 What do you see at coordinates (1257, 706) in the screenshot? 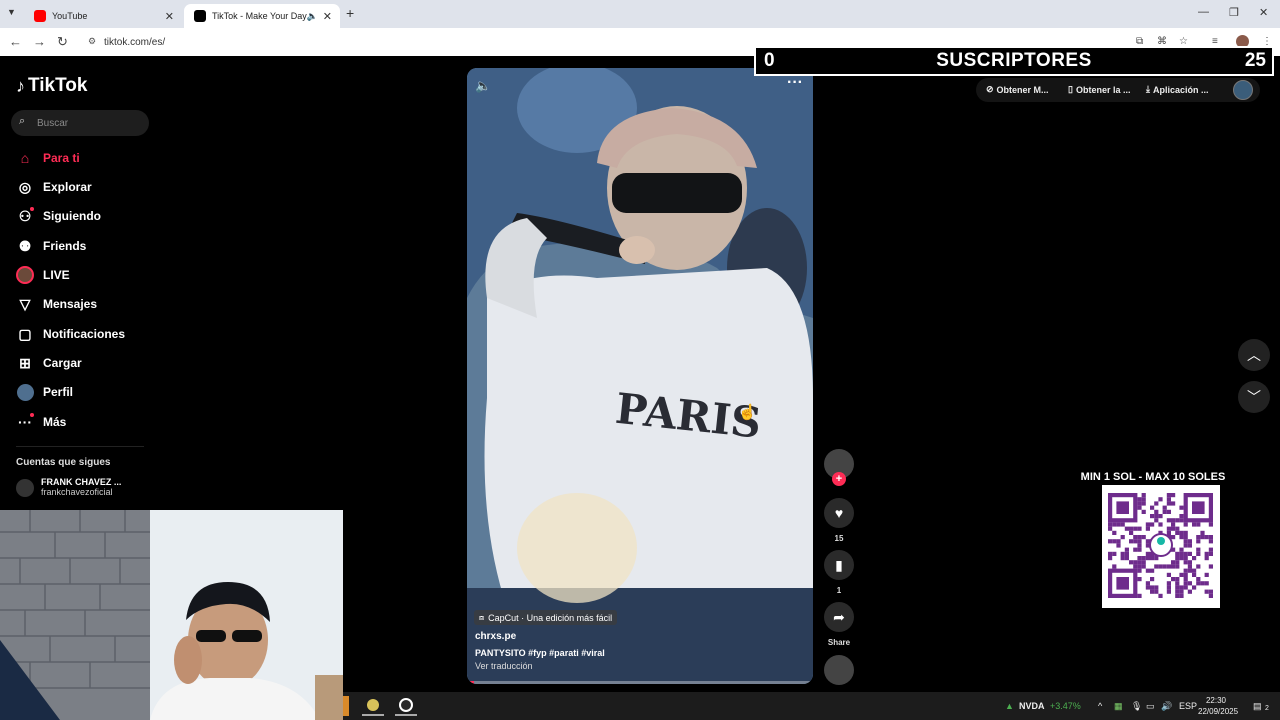
I see `notifications-icon: ▤` at bounding box center [1257, 706].